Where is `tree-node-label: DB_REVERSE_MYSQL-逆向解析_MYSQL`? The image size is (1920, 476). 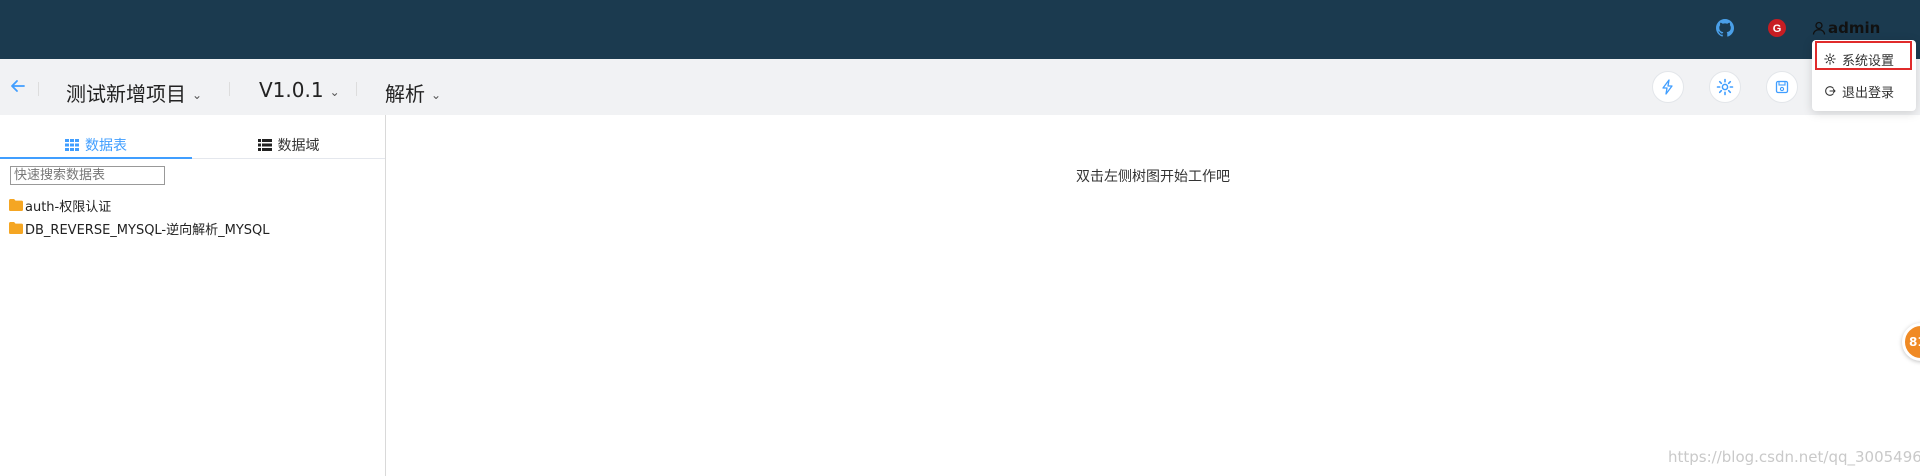 tree-node-label: DB_REVERSE_MYSQL-逆向解析_MYSQL is located at coordinates (147, 230).